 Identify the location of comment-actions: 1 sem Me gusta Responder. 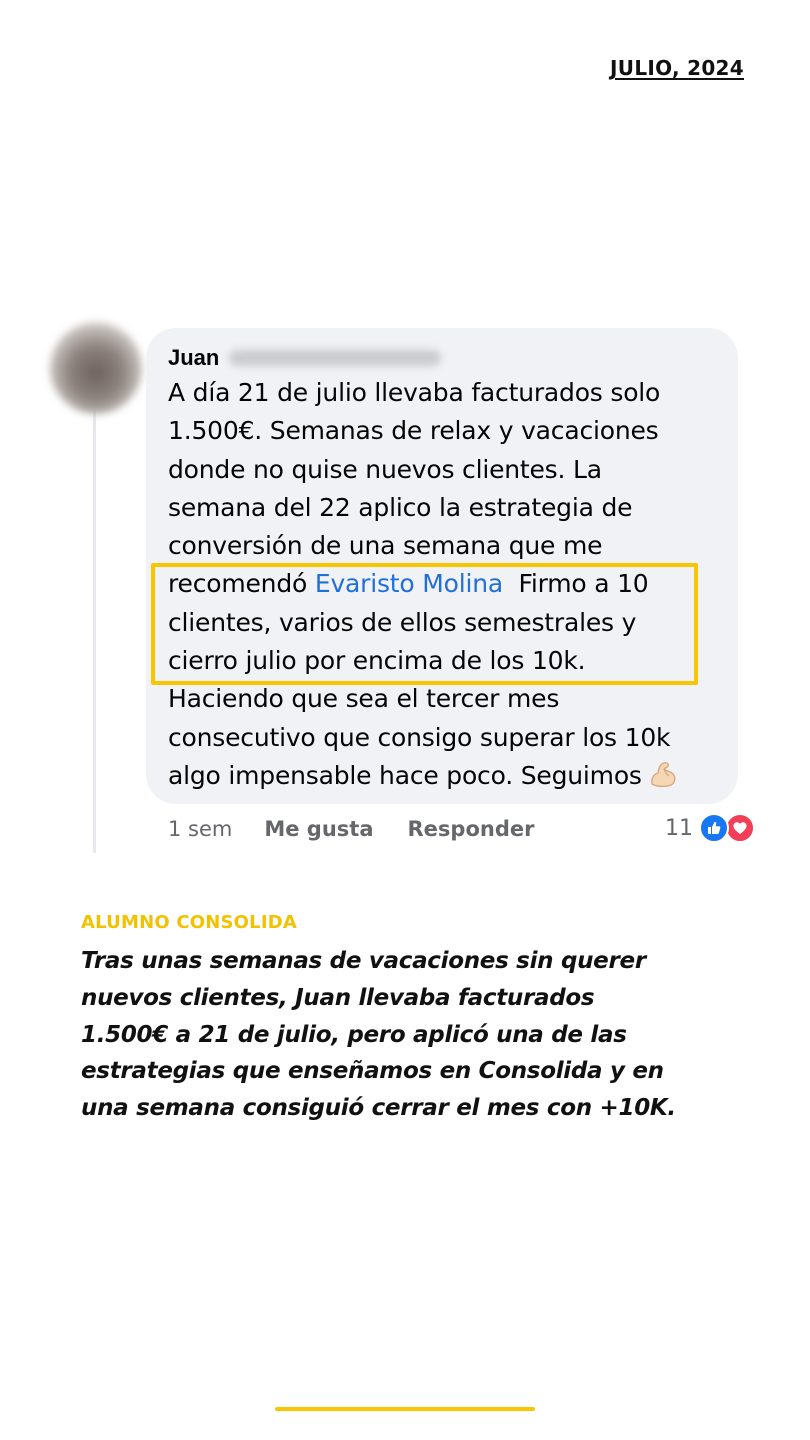
(351, 829).